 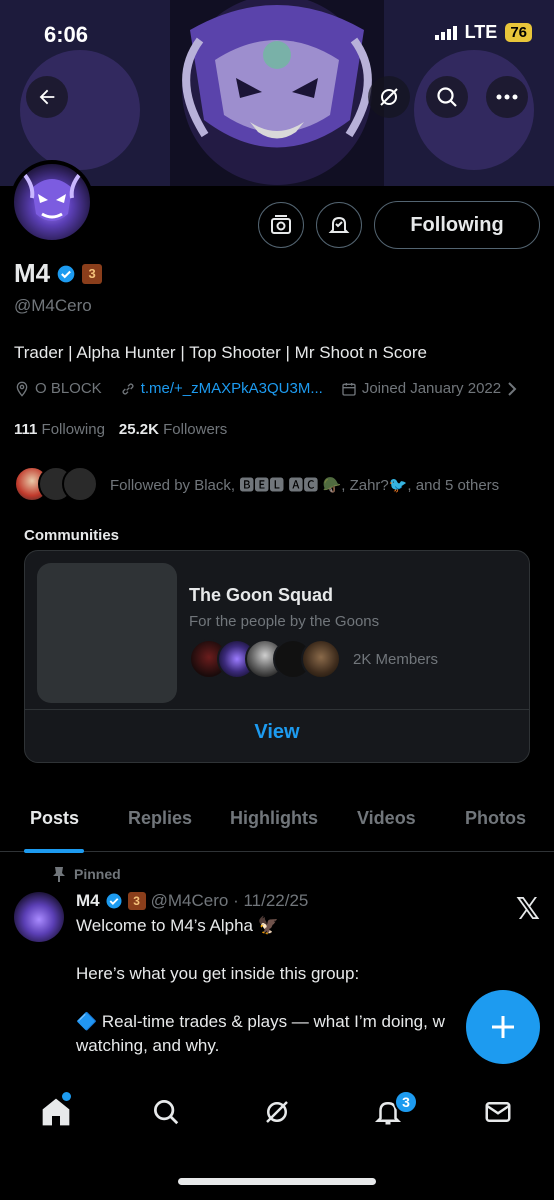 I want to click on profile-handle: @M4Cero, so click(x=53, y=305).